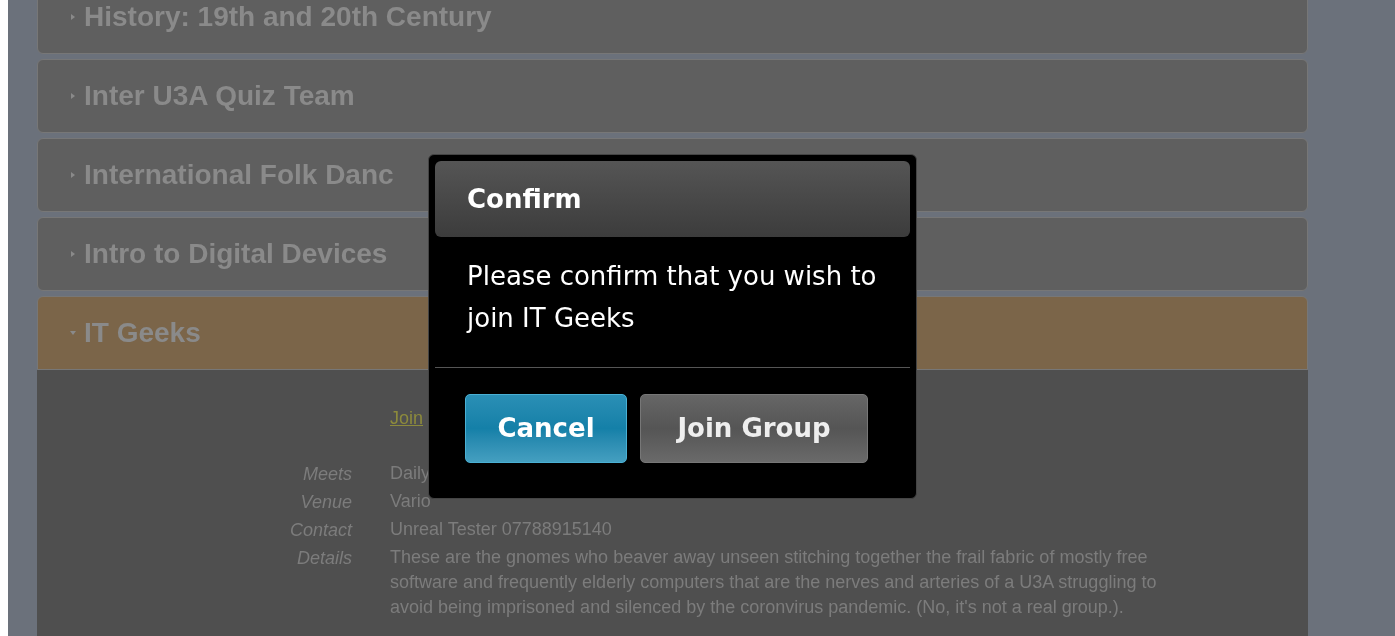 This screenshot has width=1395, height=636. Describe the element at coordinates (671, 297) in the screenshot. I see `dialog-message: Please confirm that you wish to join IT Geeks` at that location.